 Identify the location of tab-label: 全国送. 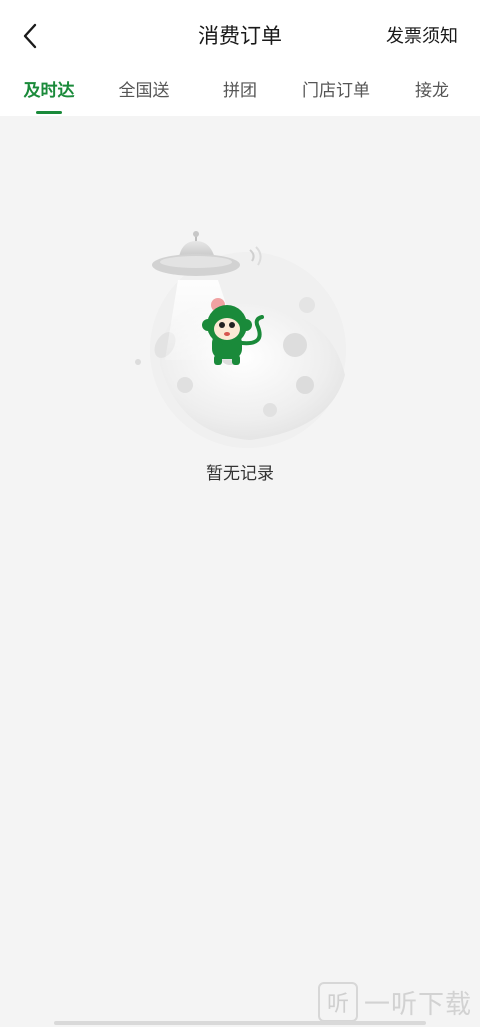
(144, 91).